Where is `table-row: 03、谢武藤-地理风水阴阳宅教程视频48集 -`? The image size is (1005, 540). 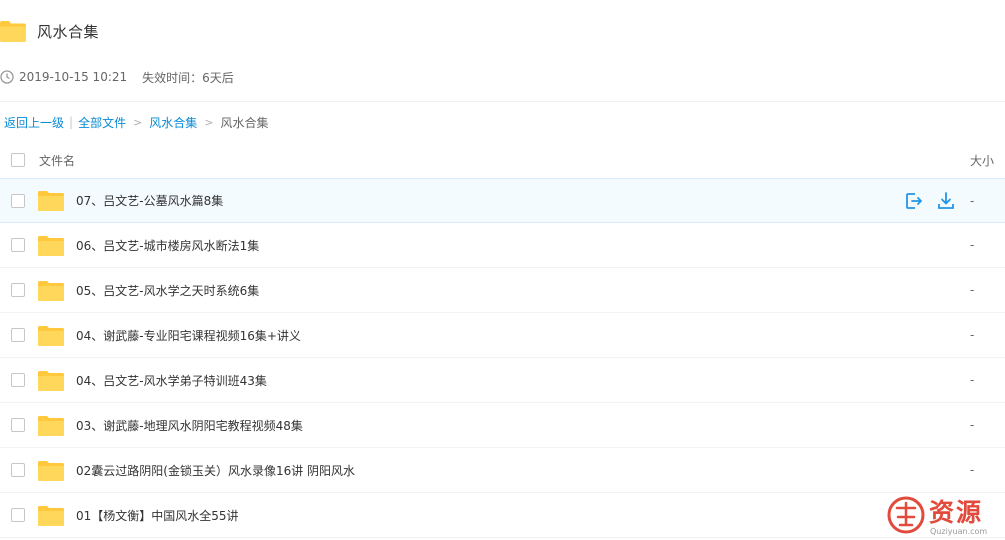 table-row: 03、谢武藤-地理风水阴阳宅教程视频48集 - is located at coordinates (502, 425).